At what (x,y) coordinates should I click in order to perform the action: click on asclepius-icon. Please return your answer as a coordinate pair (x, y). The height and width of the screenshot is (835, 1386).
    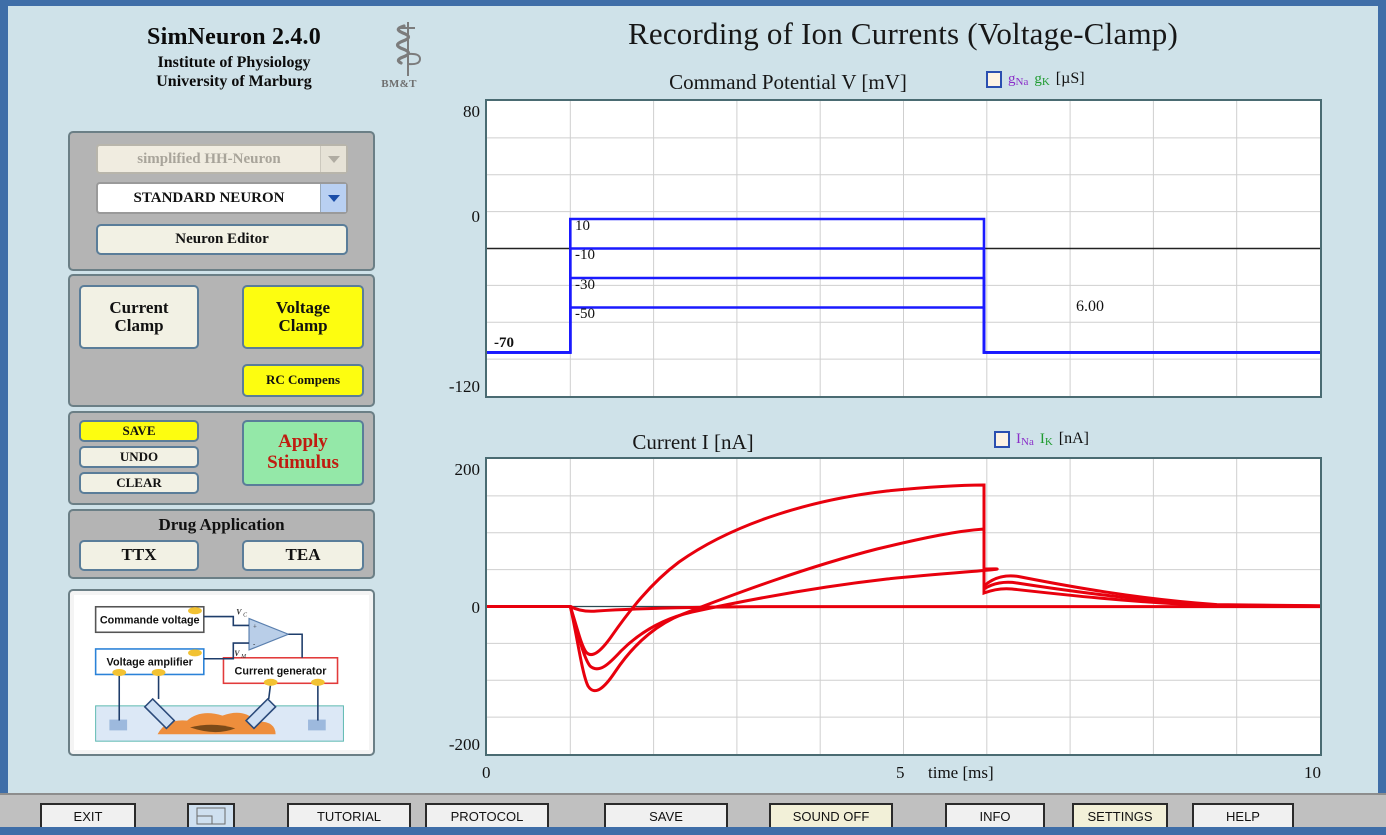
    Looking at the image, I should click on (408, 49).